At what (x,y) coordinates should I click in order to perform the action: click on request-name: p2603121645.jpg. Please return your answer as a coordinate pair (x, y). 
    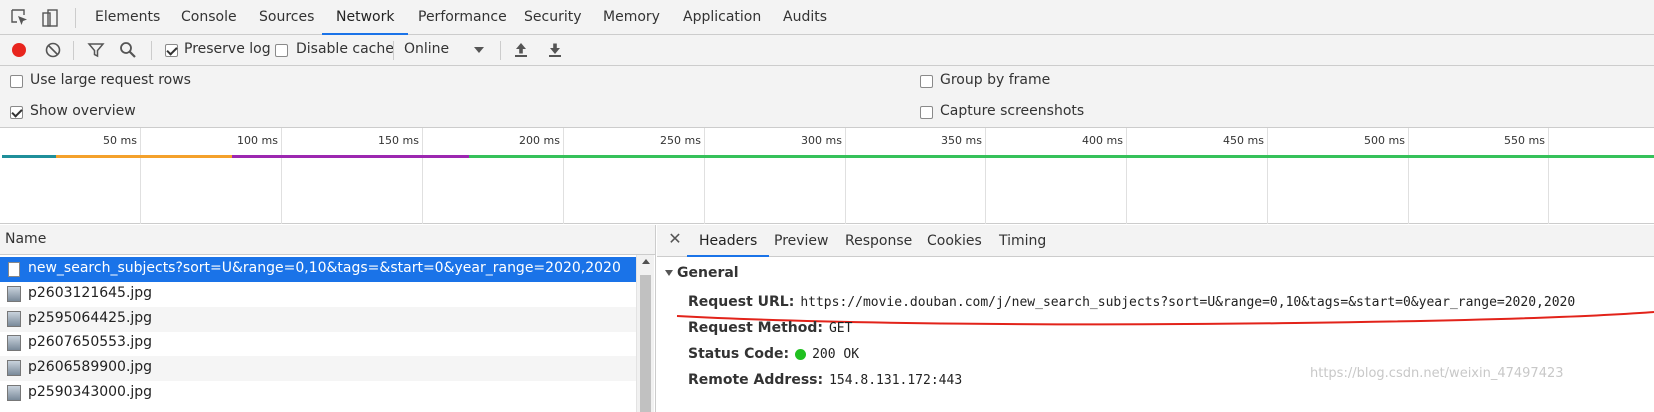
    Looking at the image, I should click on (90, 293).